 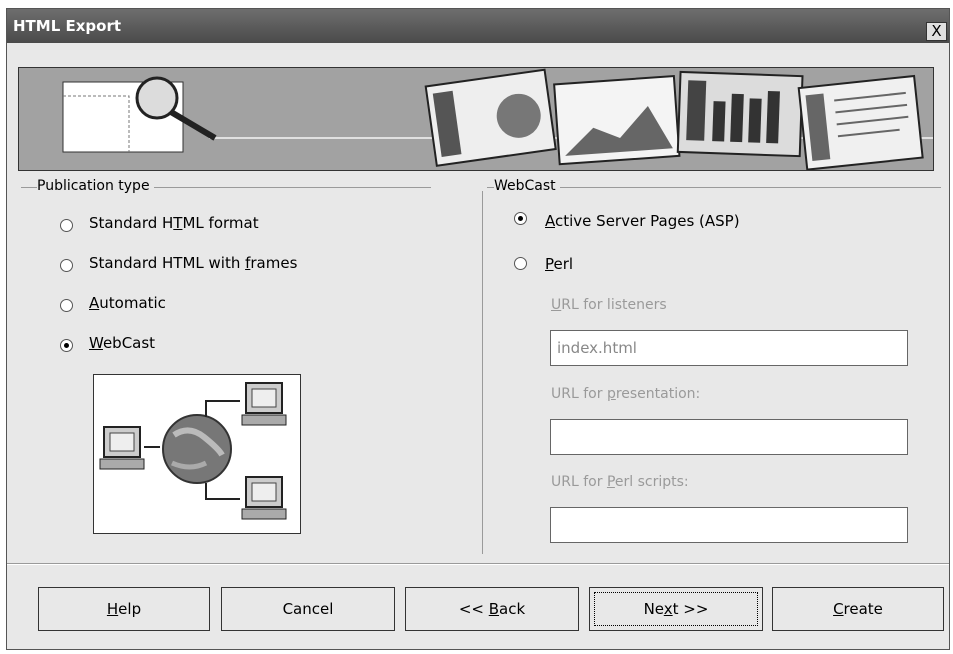 What do you see at coordinates (642, 221) in the screenshot?
I see `option-asp: Active Server Pages (ASP)` at bounding box center [642, 221].